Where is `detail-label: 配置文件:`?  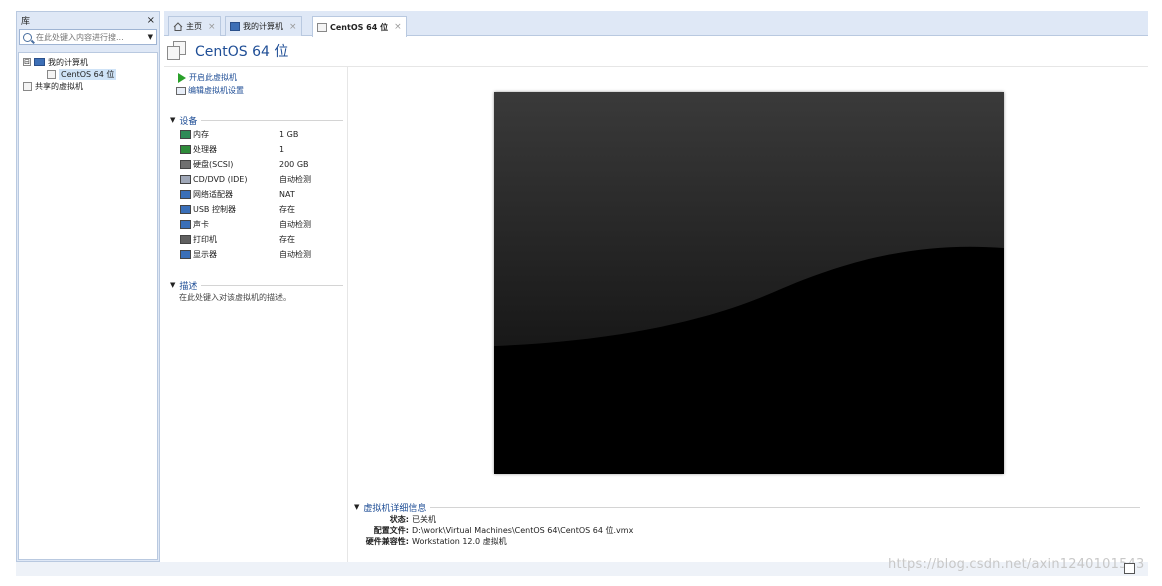 detail-label: 配置文件: is located at coordinates (391, 530).